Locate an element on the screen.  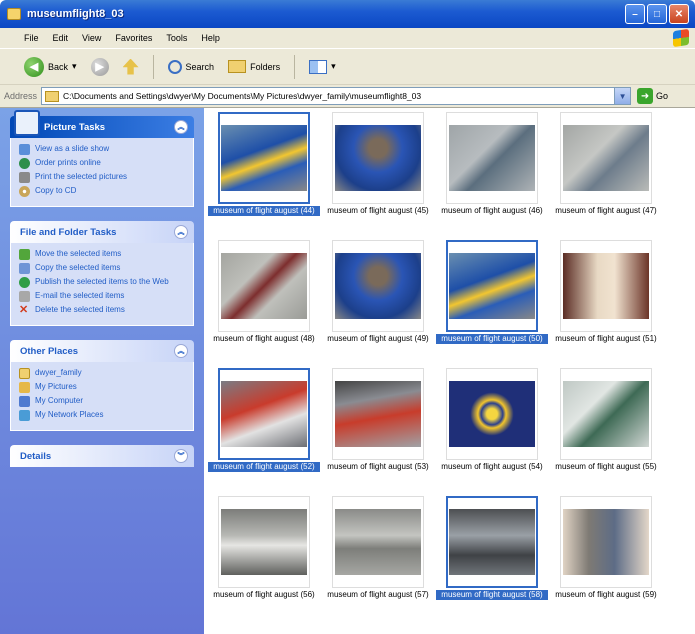
title-bar: museumflight8_03 – □ ✕ is located at coordinates (347, 14).